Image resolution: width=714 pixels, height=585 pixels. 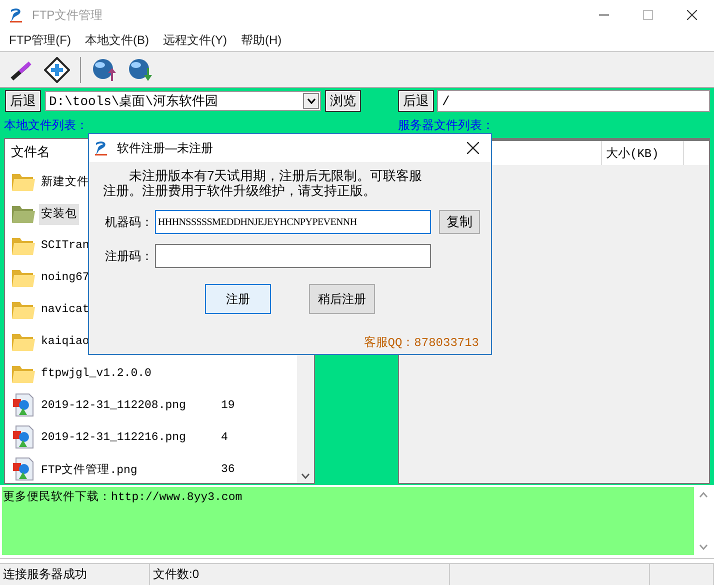 I want to click on file-name: 2019-12-31_112208.png, so click(x=113, y=405).